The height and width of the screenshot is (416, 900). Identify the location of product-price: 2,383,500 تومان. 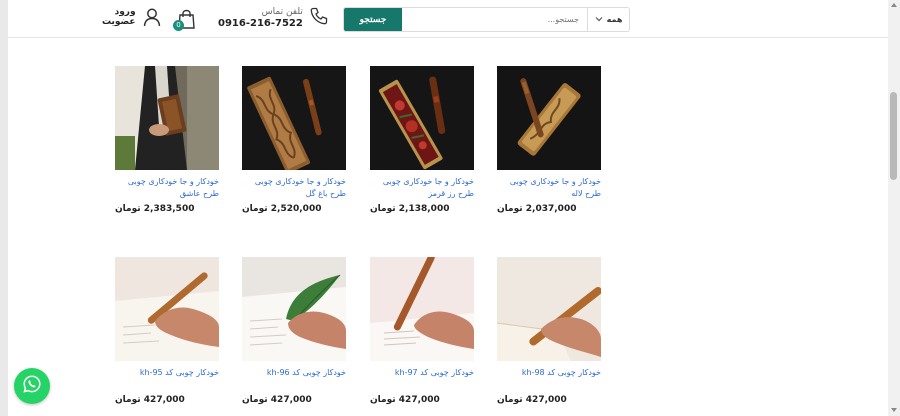
(155, 209).